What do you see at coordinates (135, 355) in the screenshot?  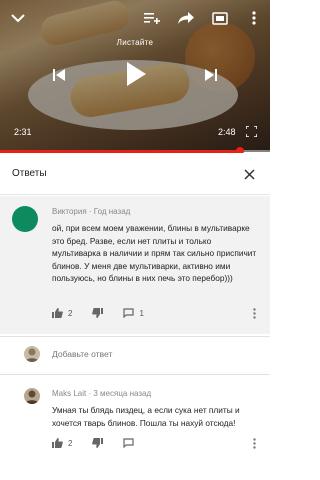 I see `add-reply-field: Добавьте ответ` at bounding box center [135, 355].